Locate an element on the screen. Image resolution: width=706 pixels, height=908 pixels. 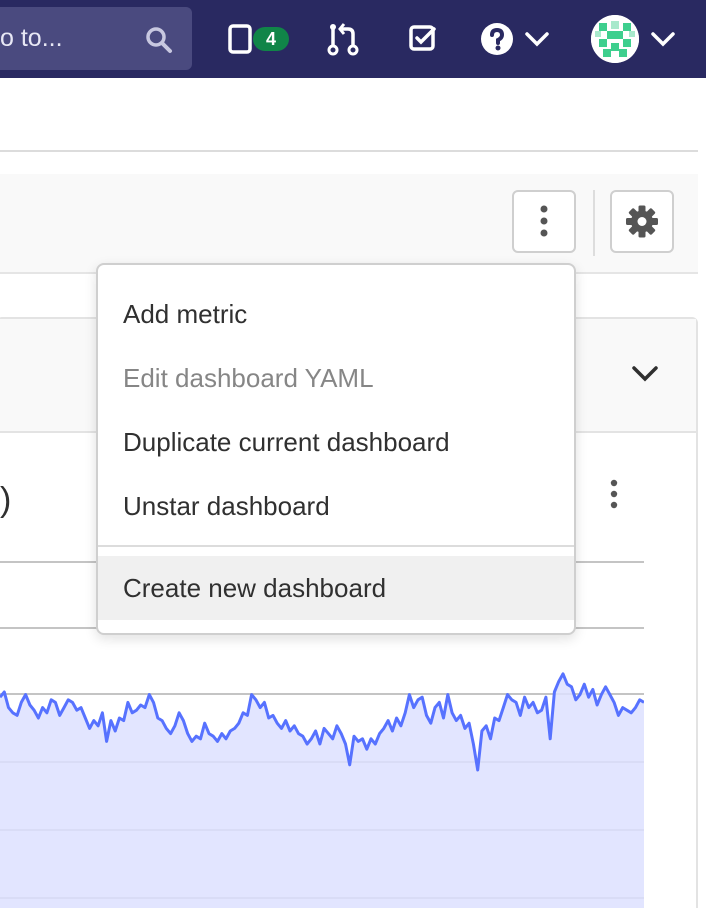
avatar-identicon is located at coordinates (615, 39).